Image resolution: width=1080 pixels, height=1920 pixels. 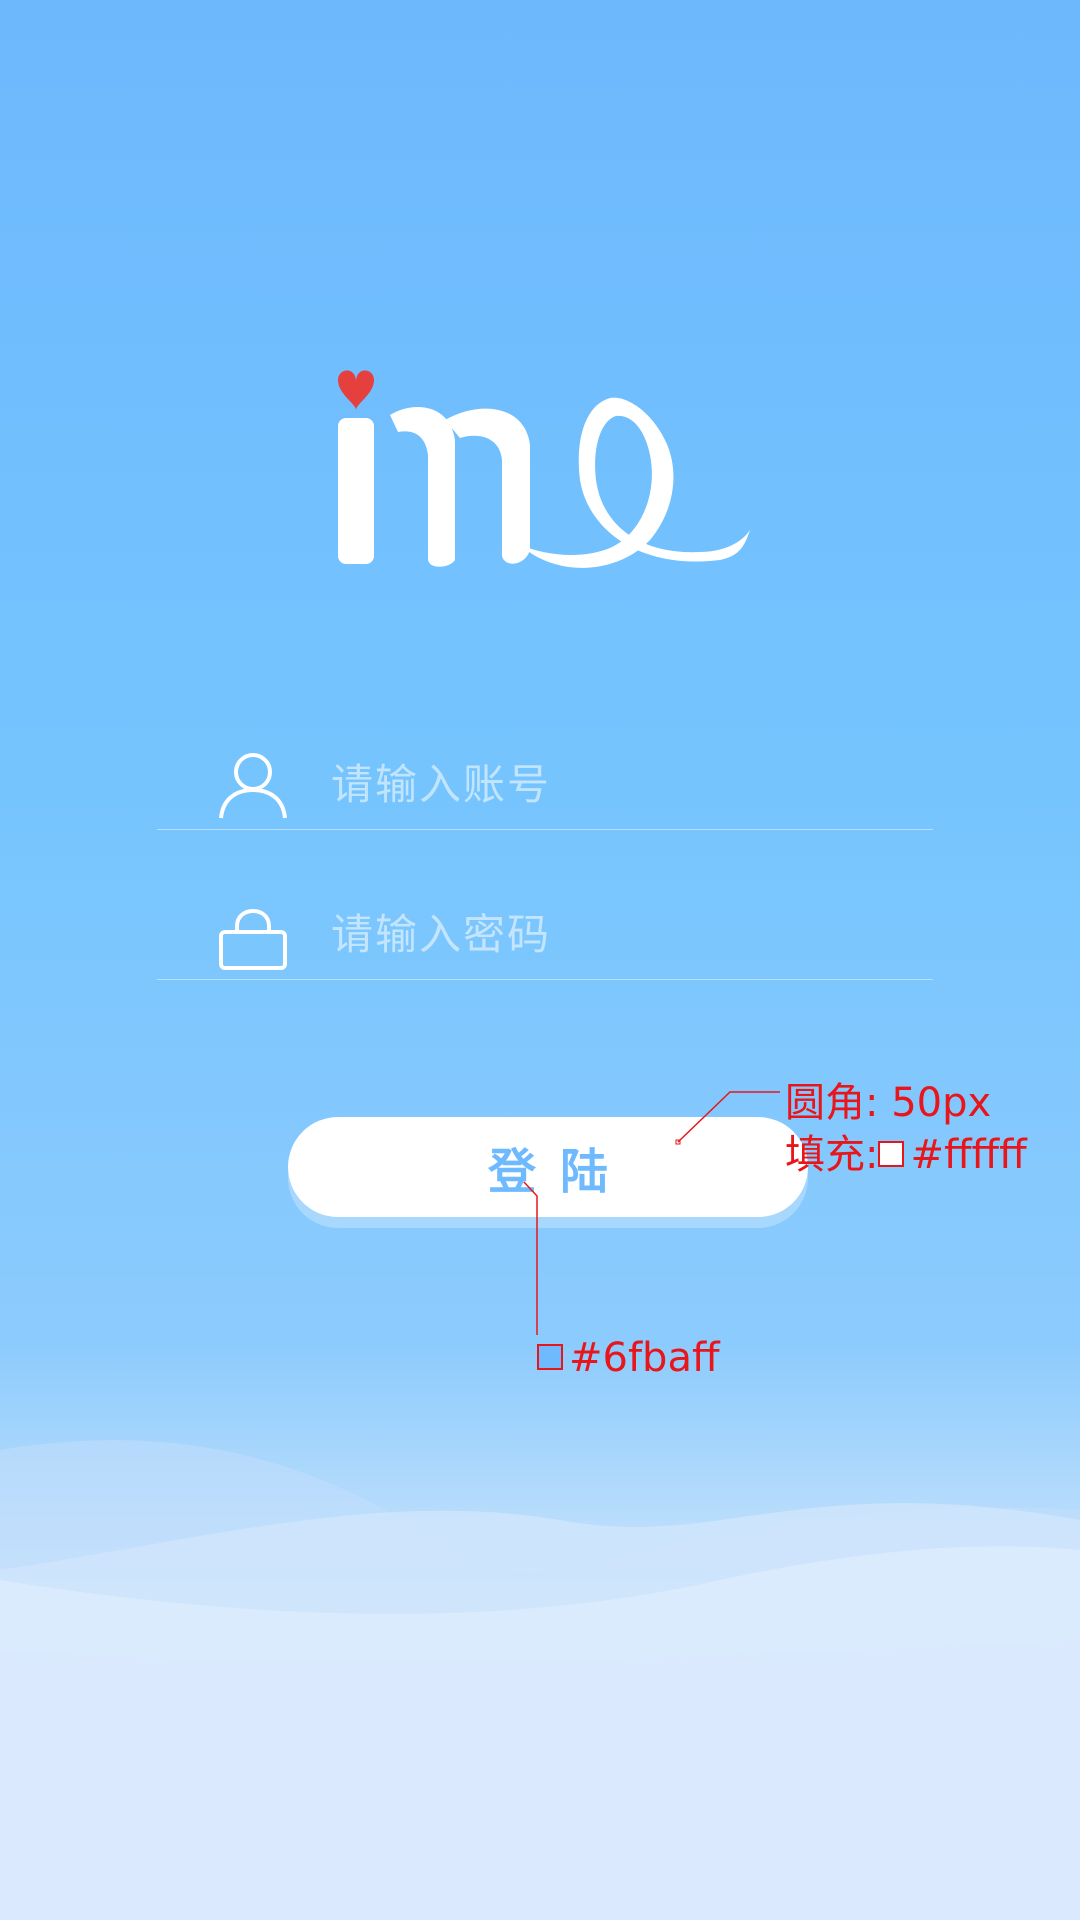 What do you see at coordinates (253, 939) in the screenshot?
I see `lock-icon` at bounding box center [253, 939].